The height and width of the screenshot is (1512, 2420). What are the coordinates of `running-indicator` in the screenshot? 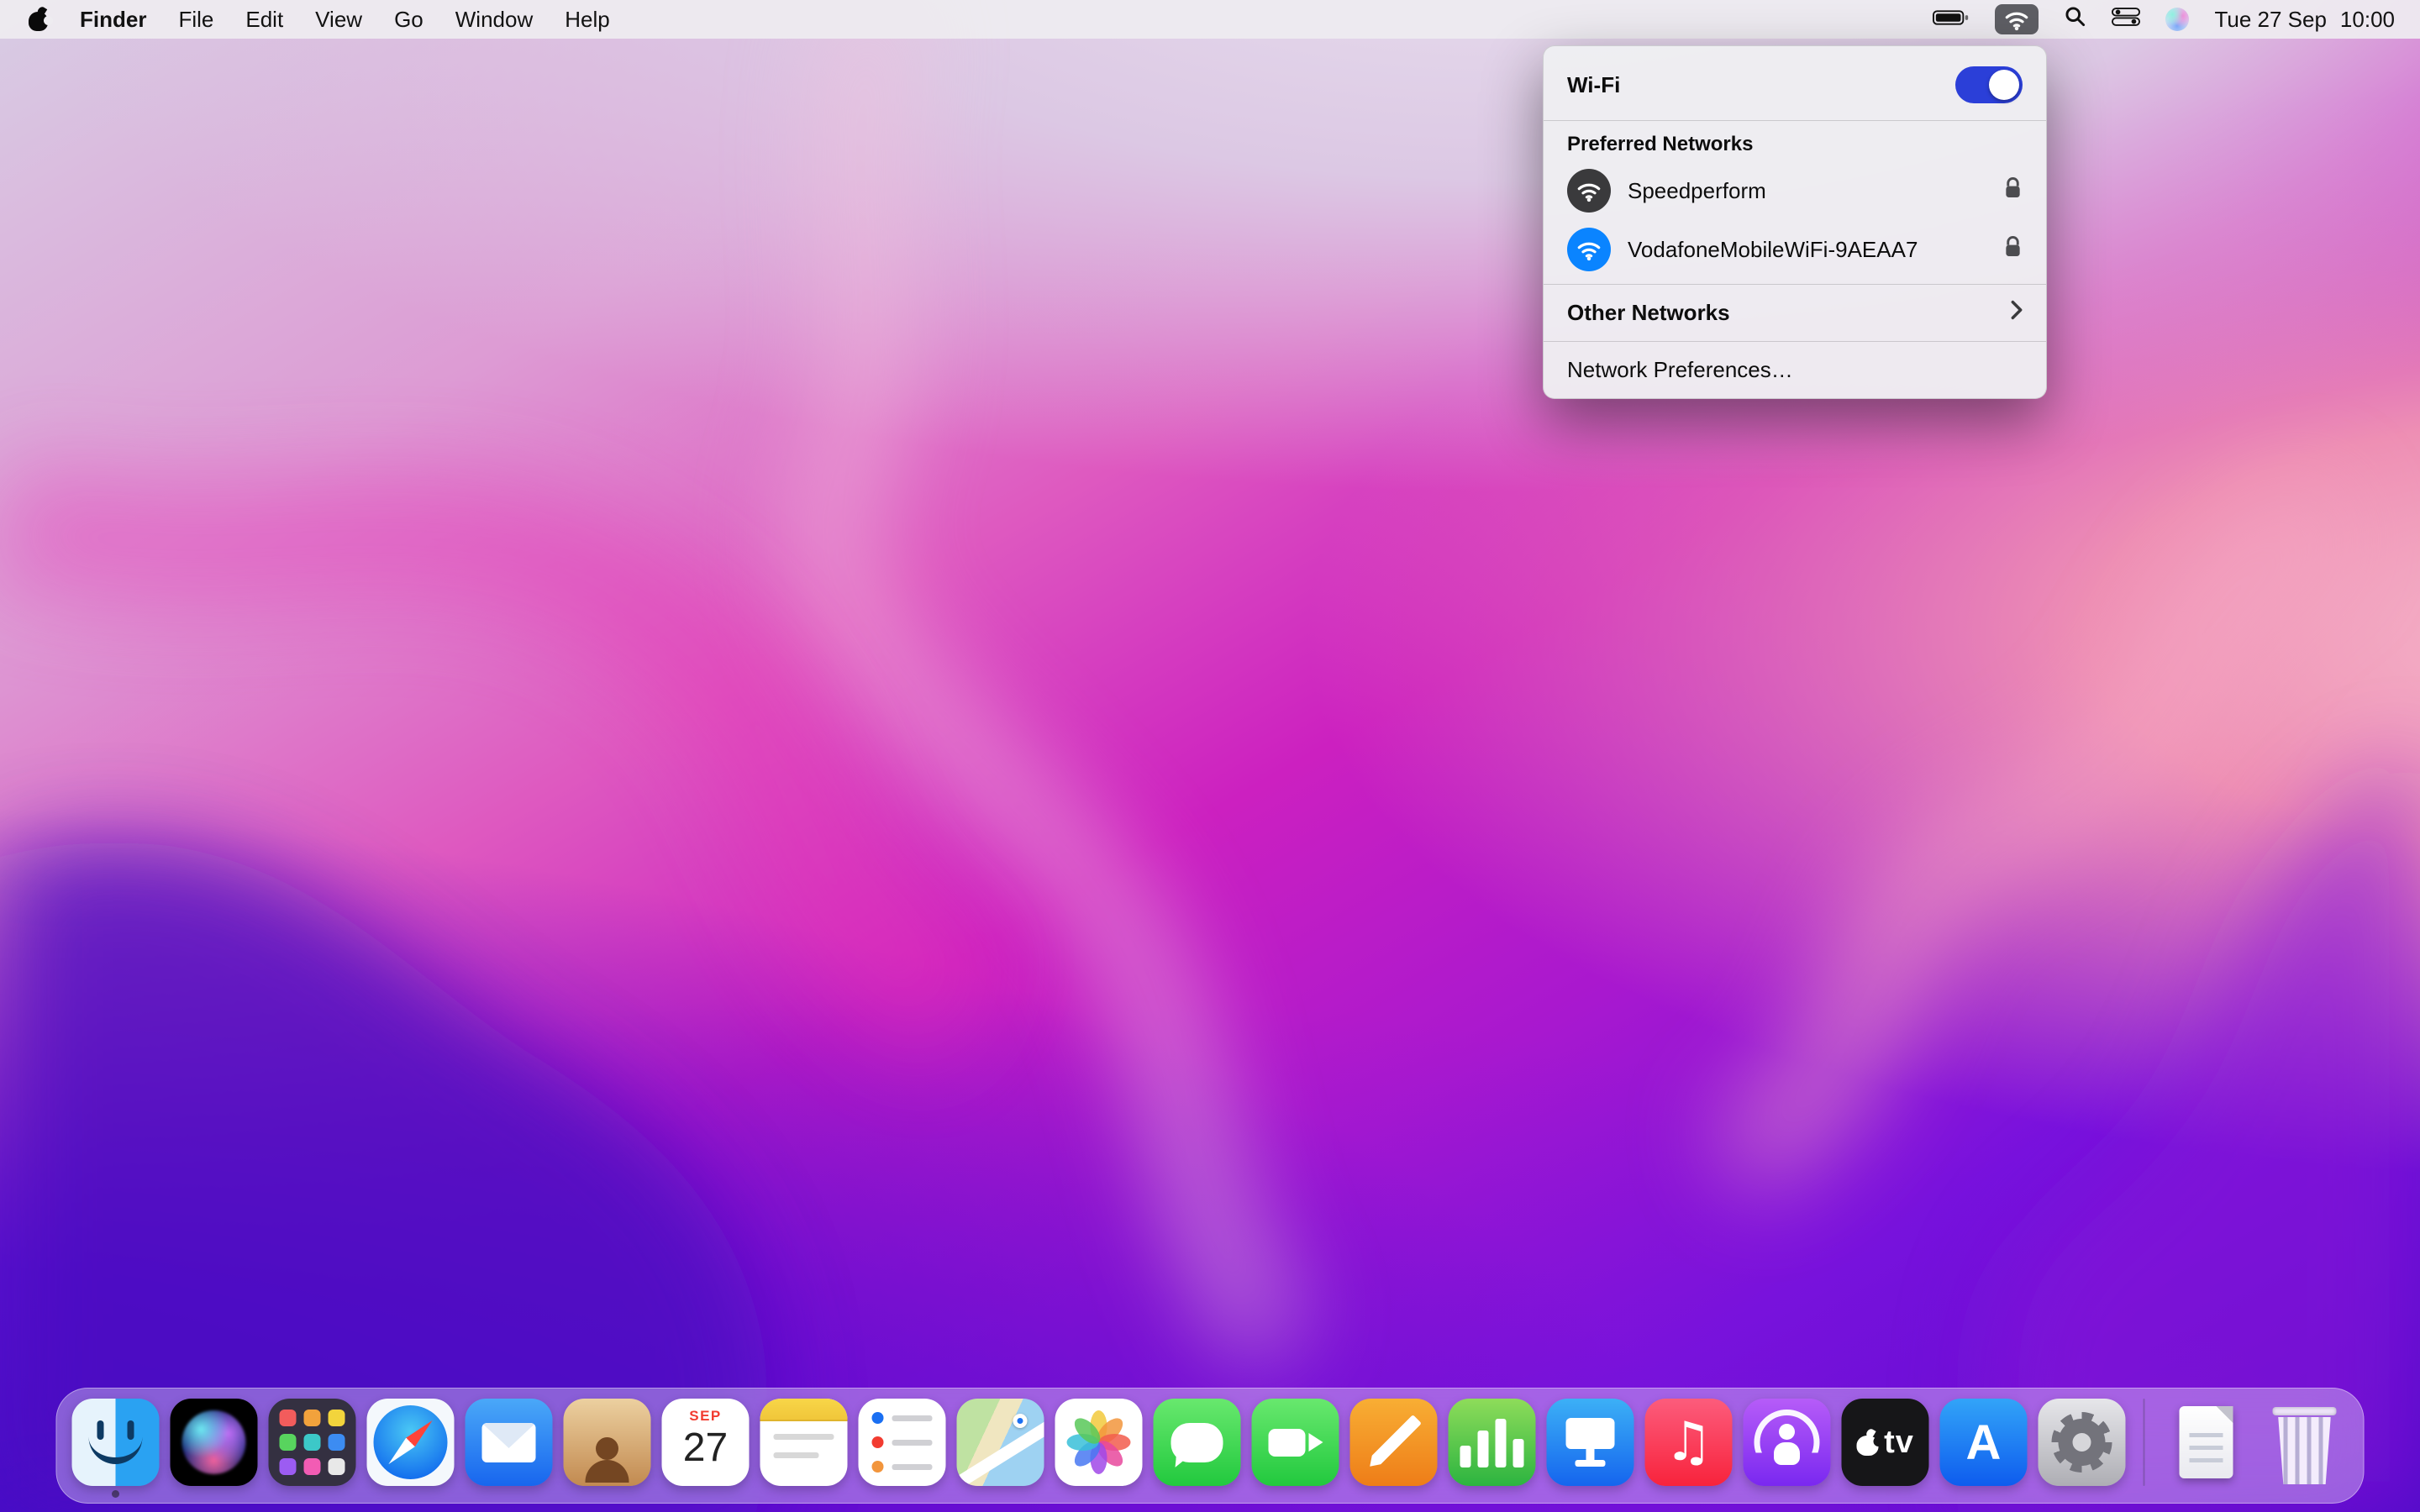 It's located at (116, 1494).